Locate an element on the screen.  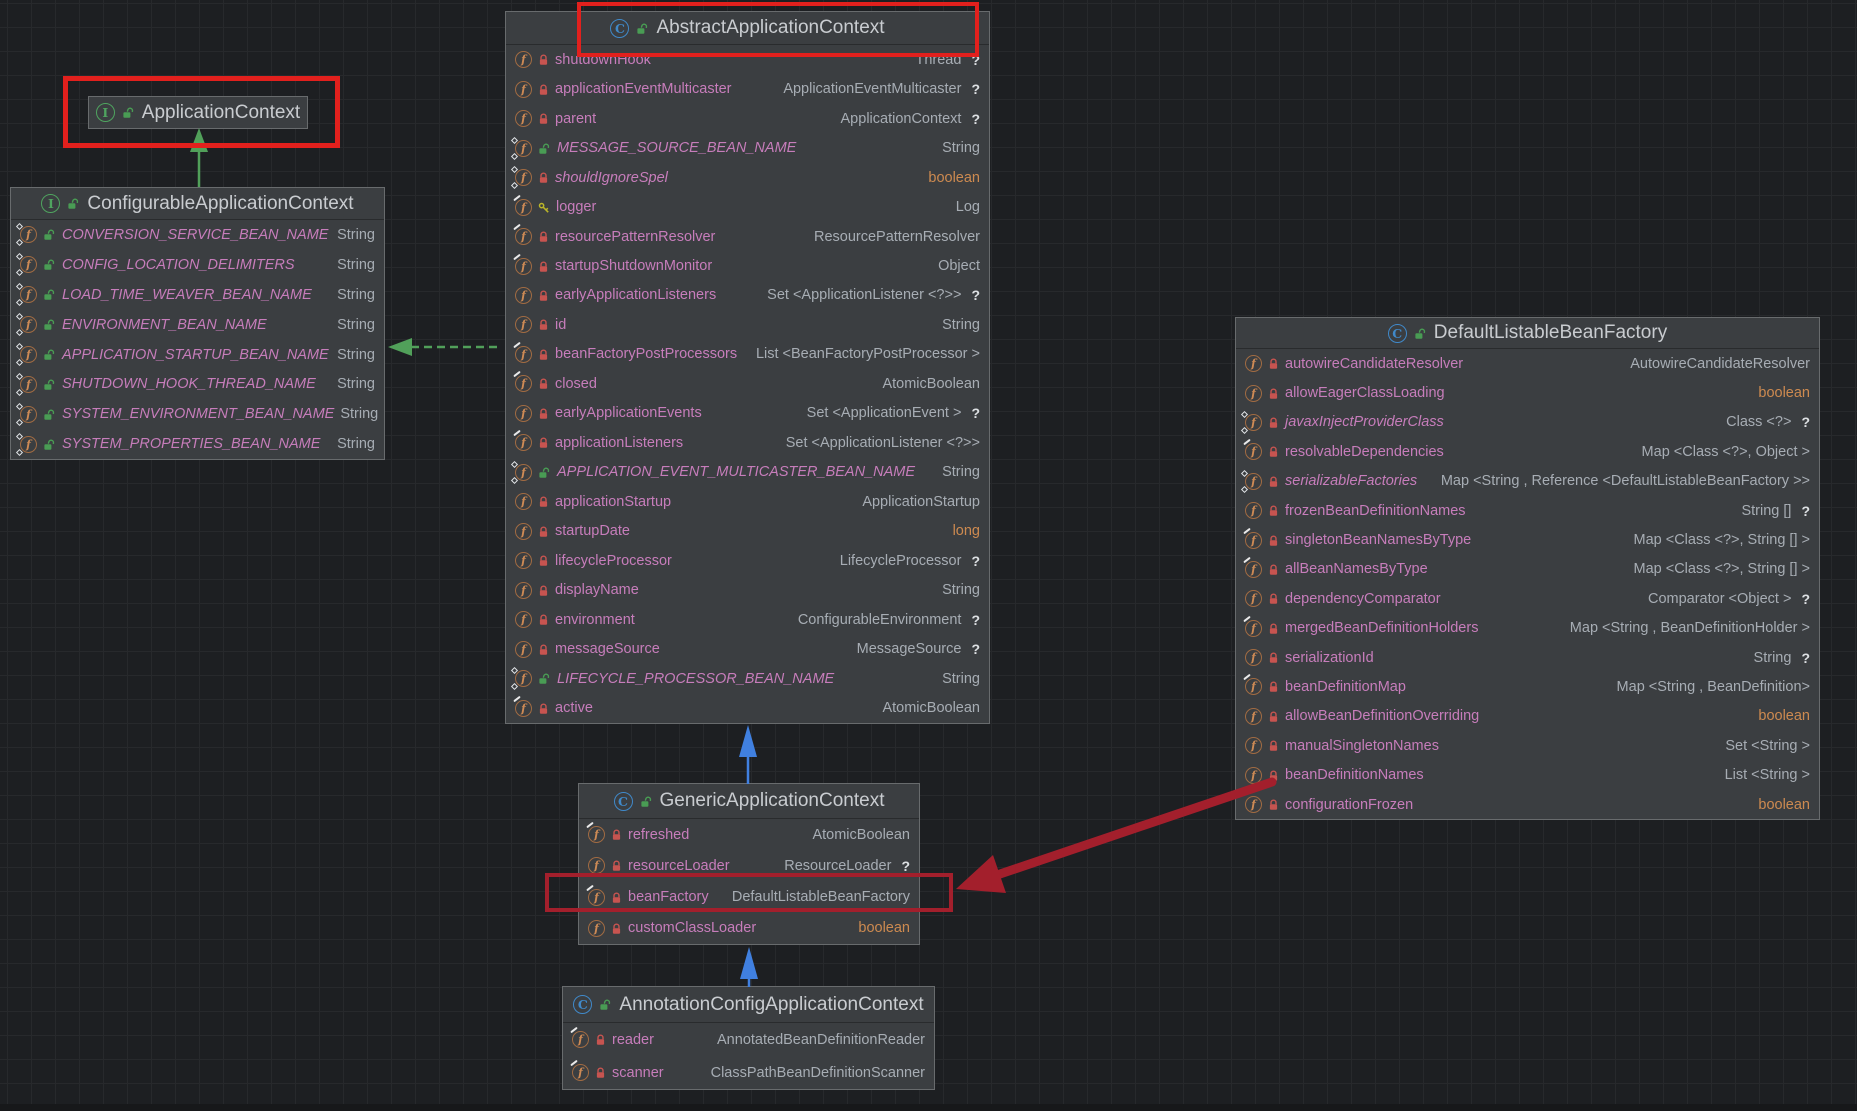
class-icon: C is located at coordinates (620, 28).